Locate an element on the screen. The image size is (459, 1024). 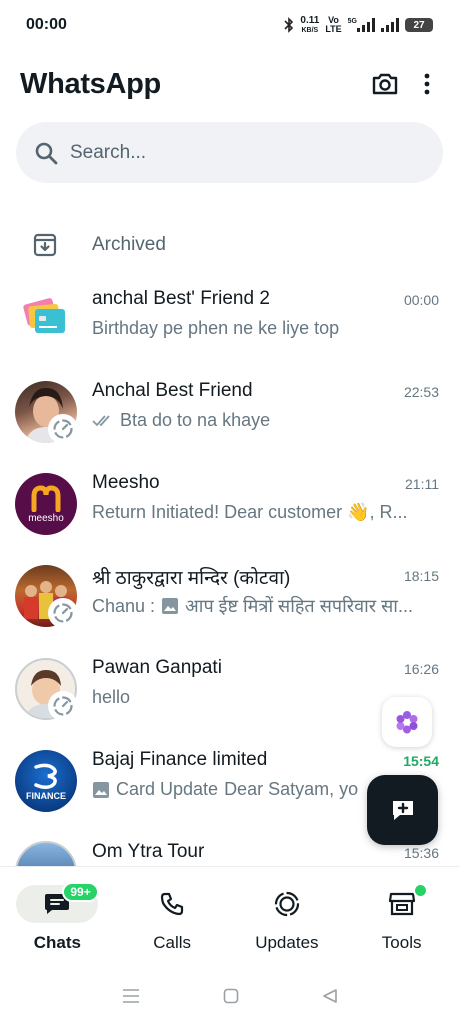
net-speed-unit: KB/S is located at coordinates (310, 30).